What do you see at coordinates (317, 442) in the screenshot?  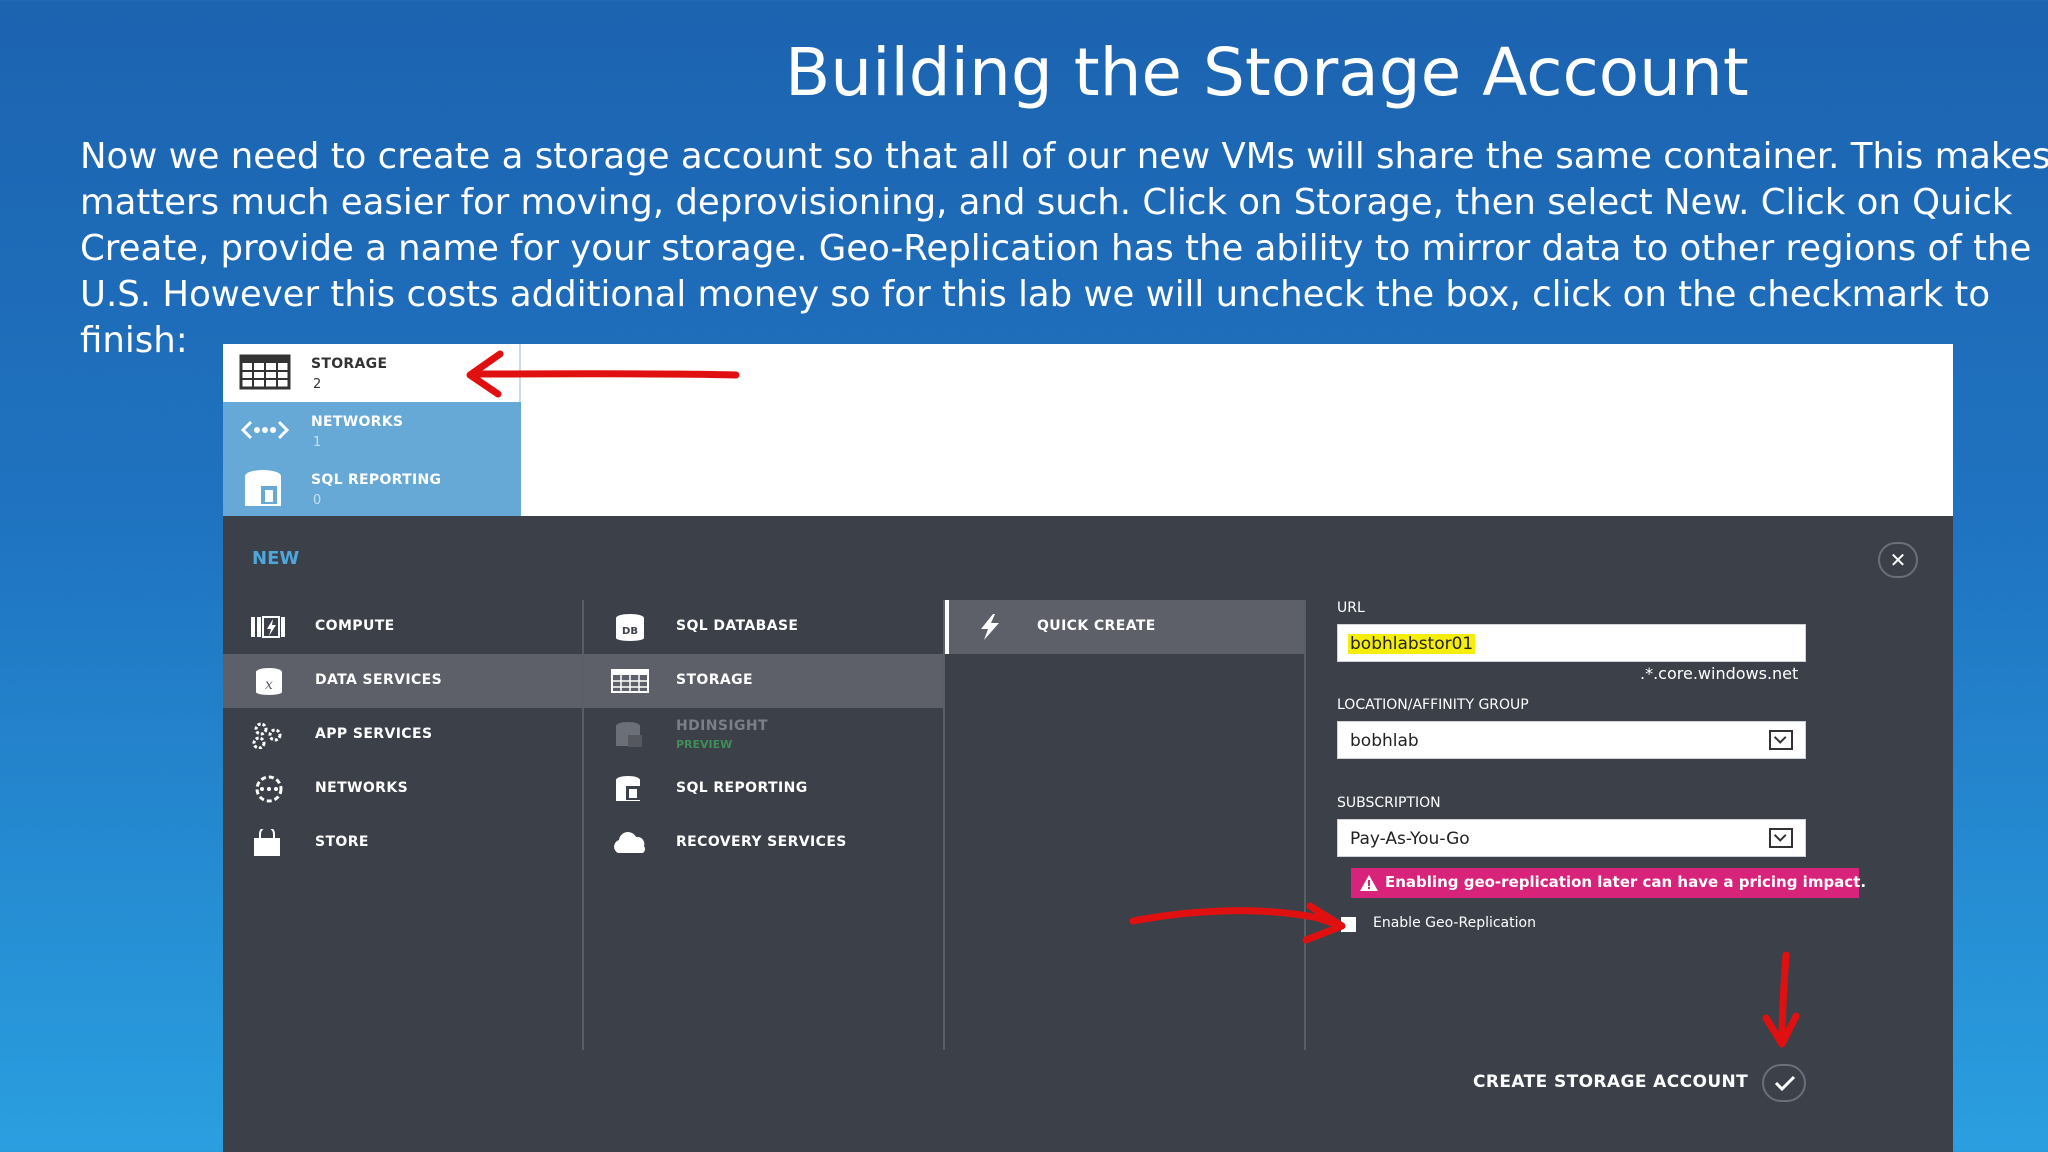 I see `nav-item-count: 1` at bounding box center [317, 442].